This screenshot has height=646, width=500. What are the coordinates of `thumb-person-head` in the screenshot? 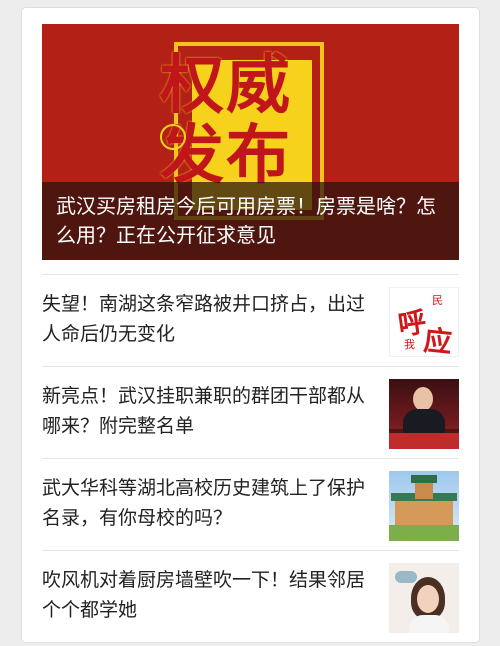 It's located at (423, 399).